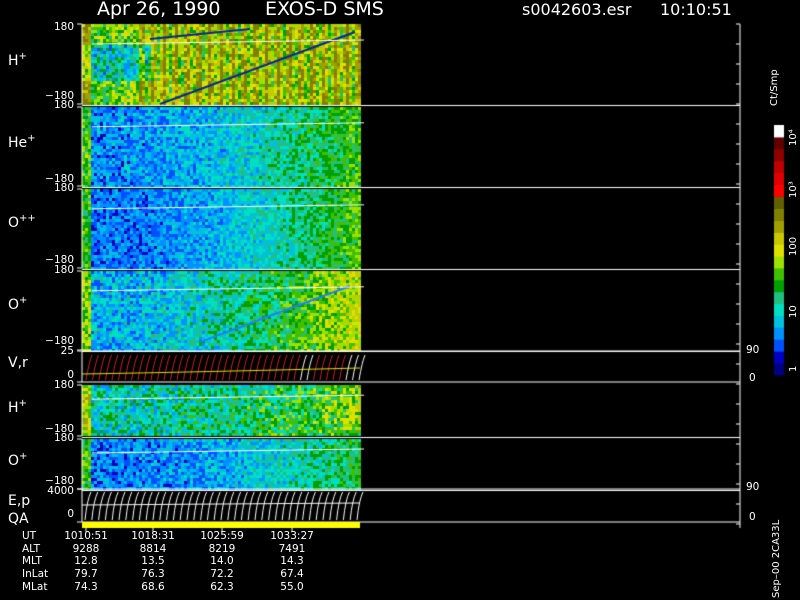  What do you see at coordinates (32, 561) in the screenshot?
I see `time-axis-row-label: MLT` at bounding box center [32, 561].